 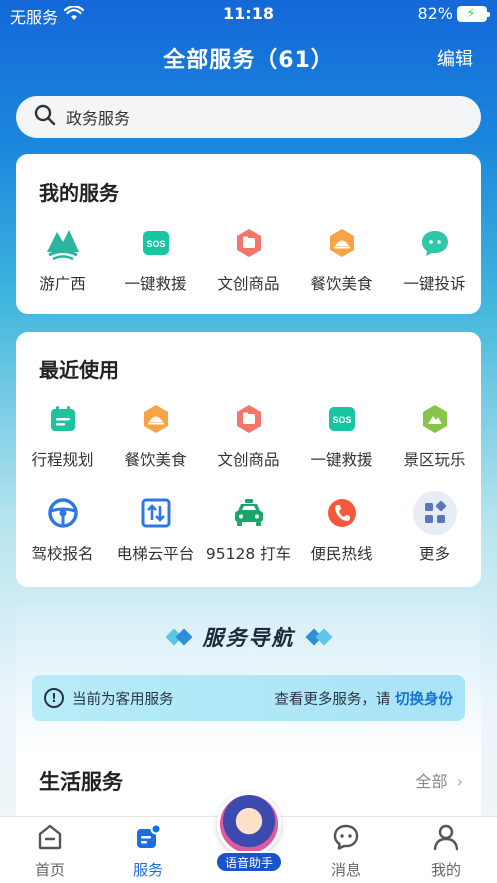 What do you see at coordinates (63, 243) in the screenshot?
I see `guangxi-mountain-icon` at bounding box center [63, 243].